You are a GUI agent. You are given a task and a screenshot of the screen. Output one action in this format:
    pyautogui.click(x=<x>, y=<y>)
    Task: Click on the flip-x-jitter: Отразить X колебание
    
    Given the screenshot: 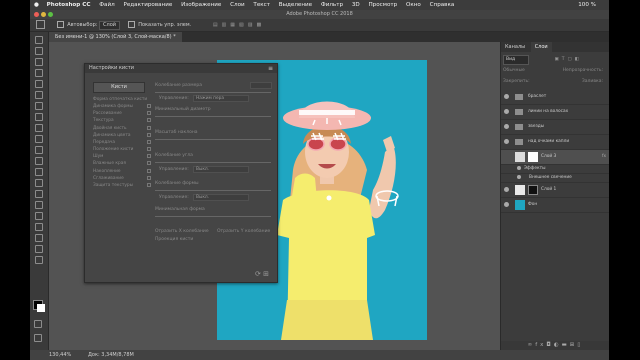 What is the action you would take?
    pyautogui.click(x=182, y=232)
    